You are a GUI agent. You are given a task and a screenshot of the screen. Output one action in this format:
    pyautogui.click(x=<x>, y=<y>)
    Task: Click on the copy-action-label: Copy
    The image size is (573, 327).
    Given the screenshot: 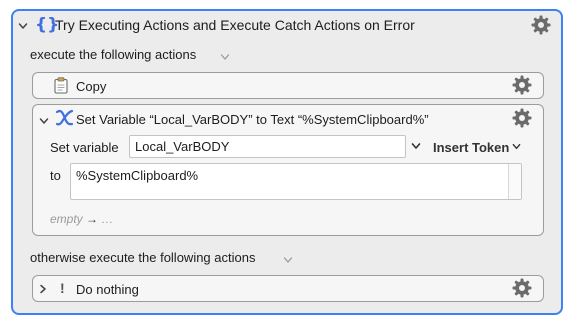 What is the action you would take?
    pyautogui.click(x=91, y=86)
    